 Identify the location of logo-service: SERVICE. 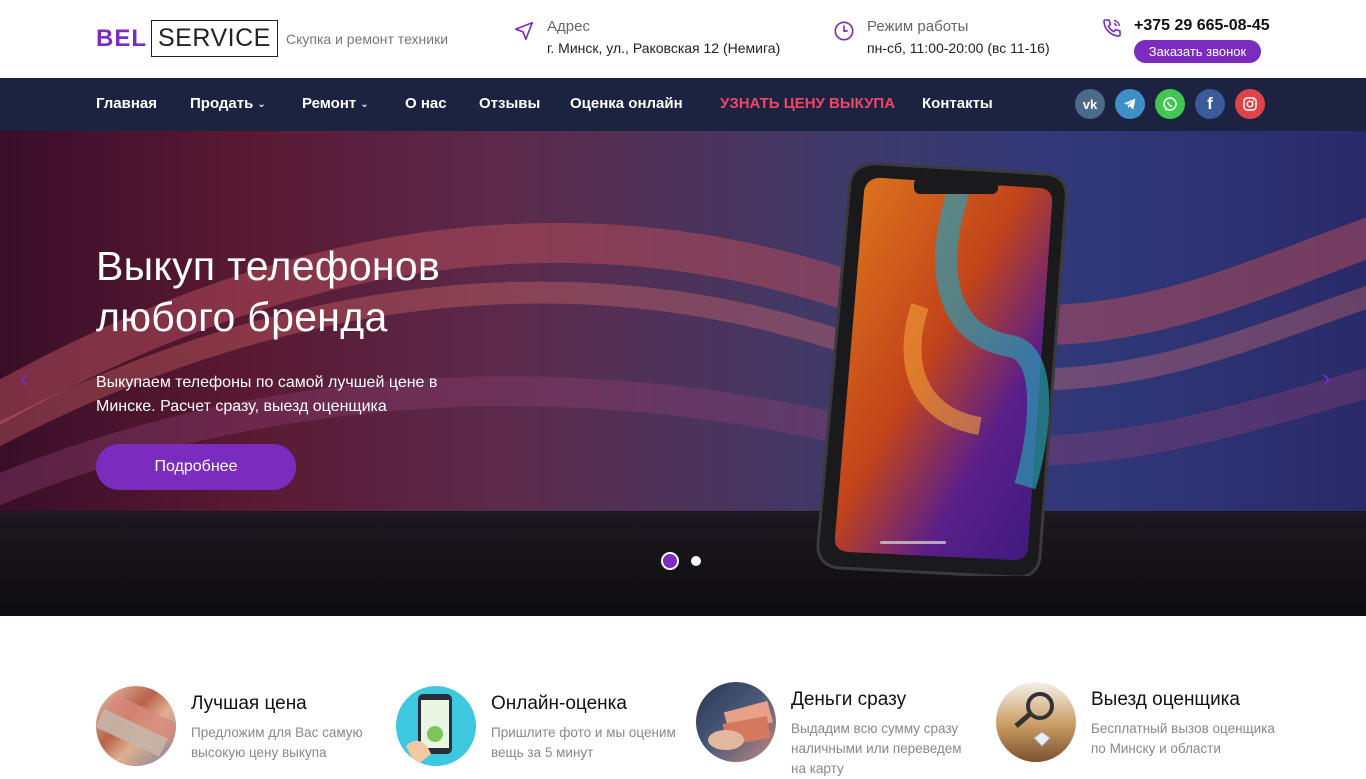
(214, 38).